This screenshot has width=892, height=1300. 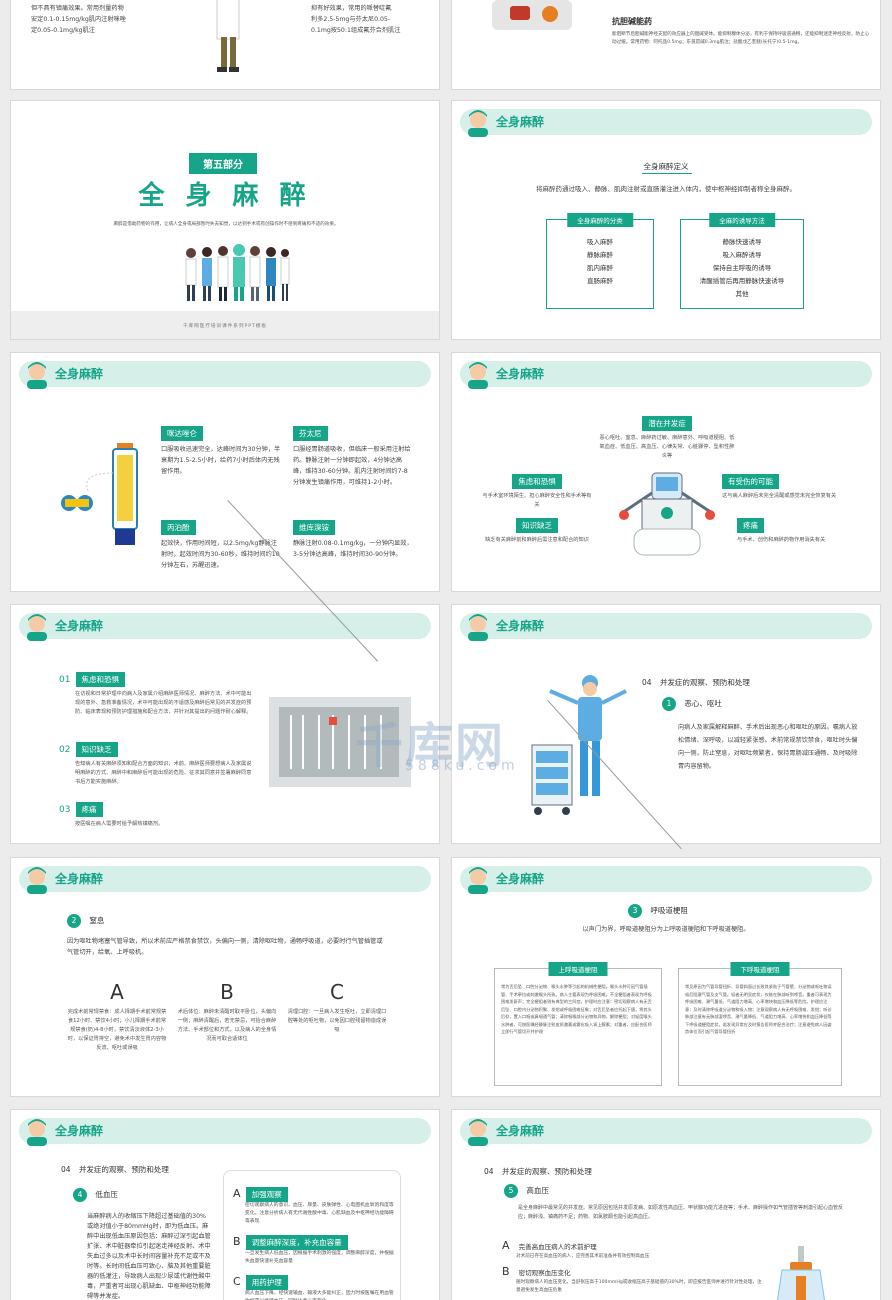 I want to click on drug-title: 丙泊酚, so click(x=178, y=527).